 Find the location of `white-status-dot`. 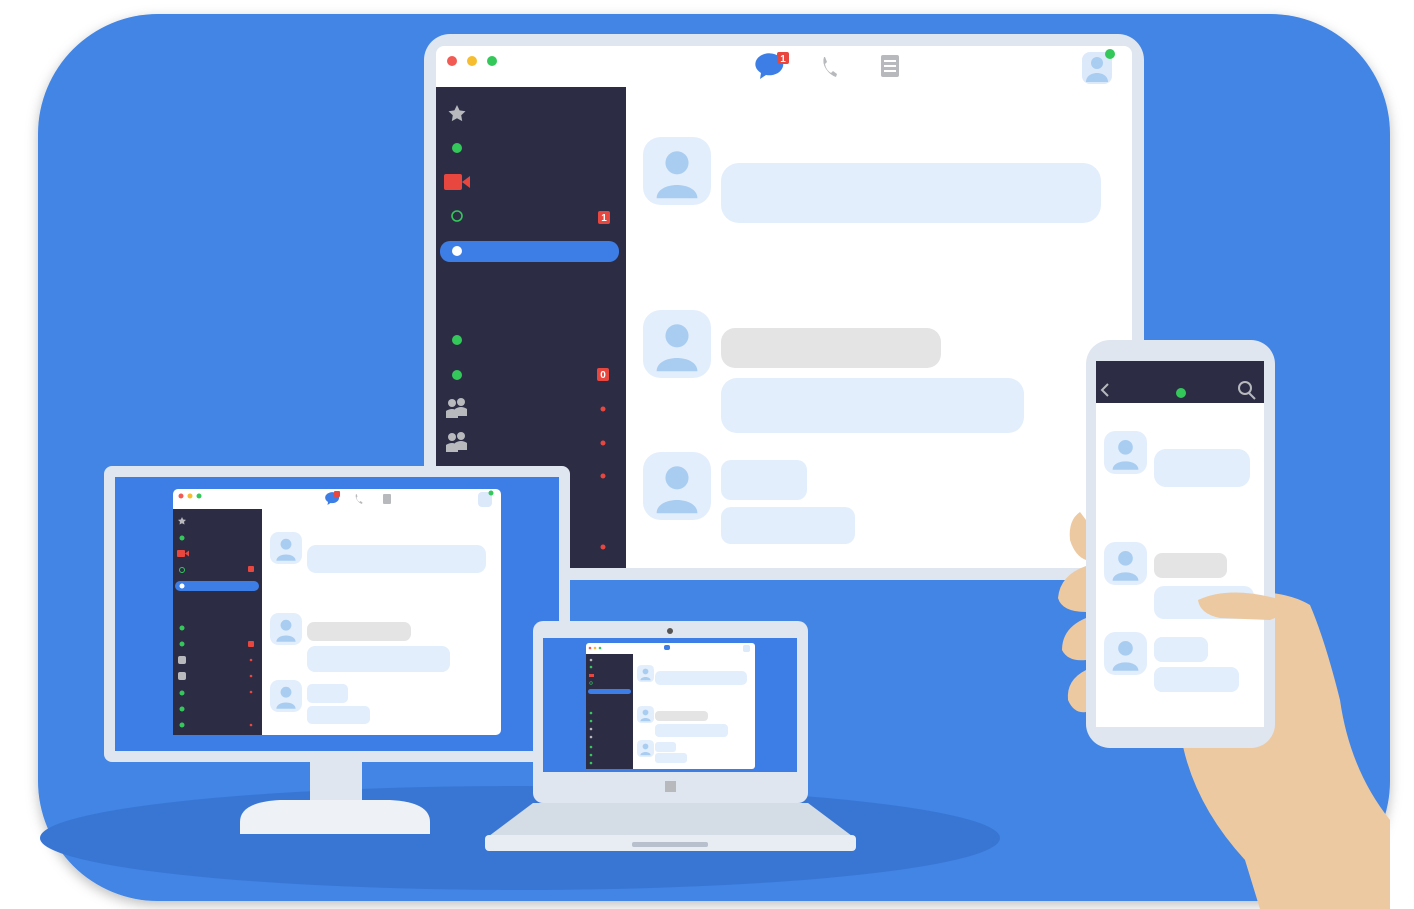

white-status-dot is located at coordinates (457, 251).